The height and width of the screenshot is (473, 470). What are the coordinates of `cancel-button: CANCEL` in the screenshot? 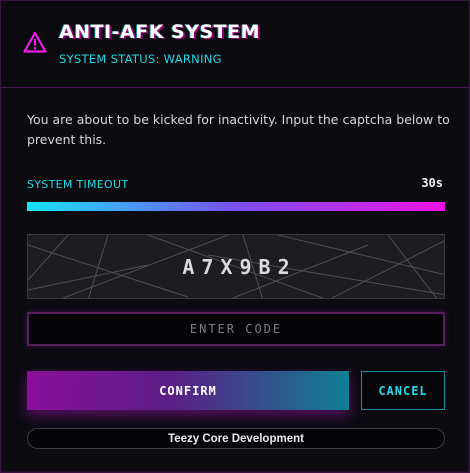 It's located at (403, 390).